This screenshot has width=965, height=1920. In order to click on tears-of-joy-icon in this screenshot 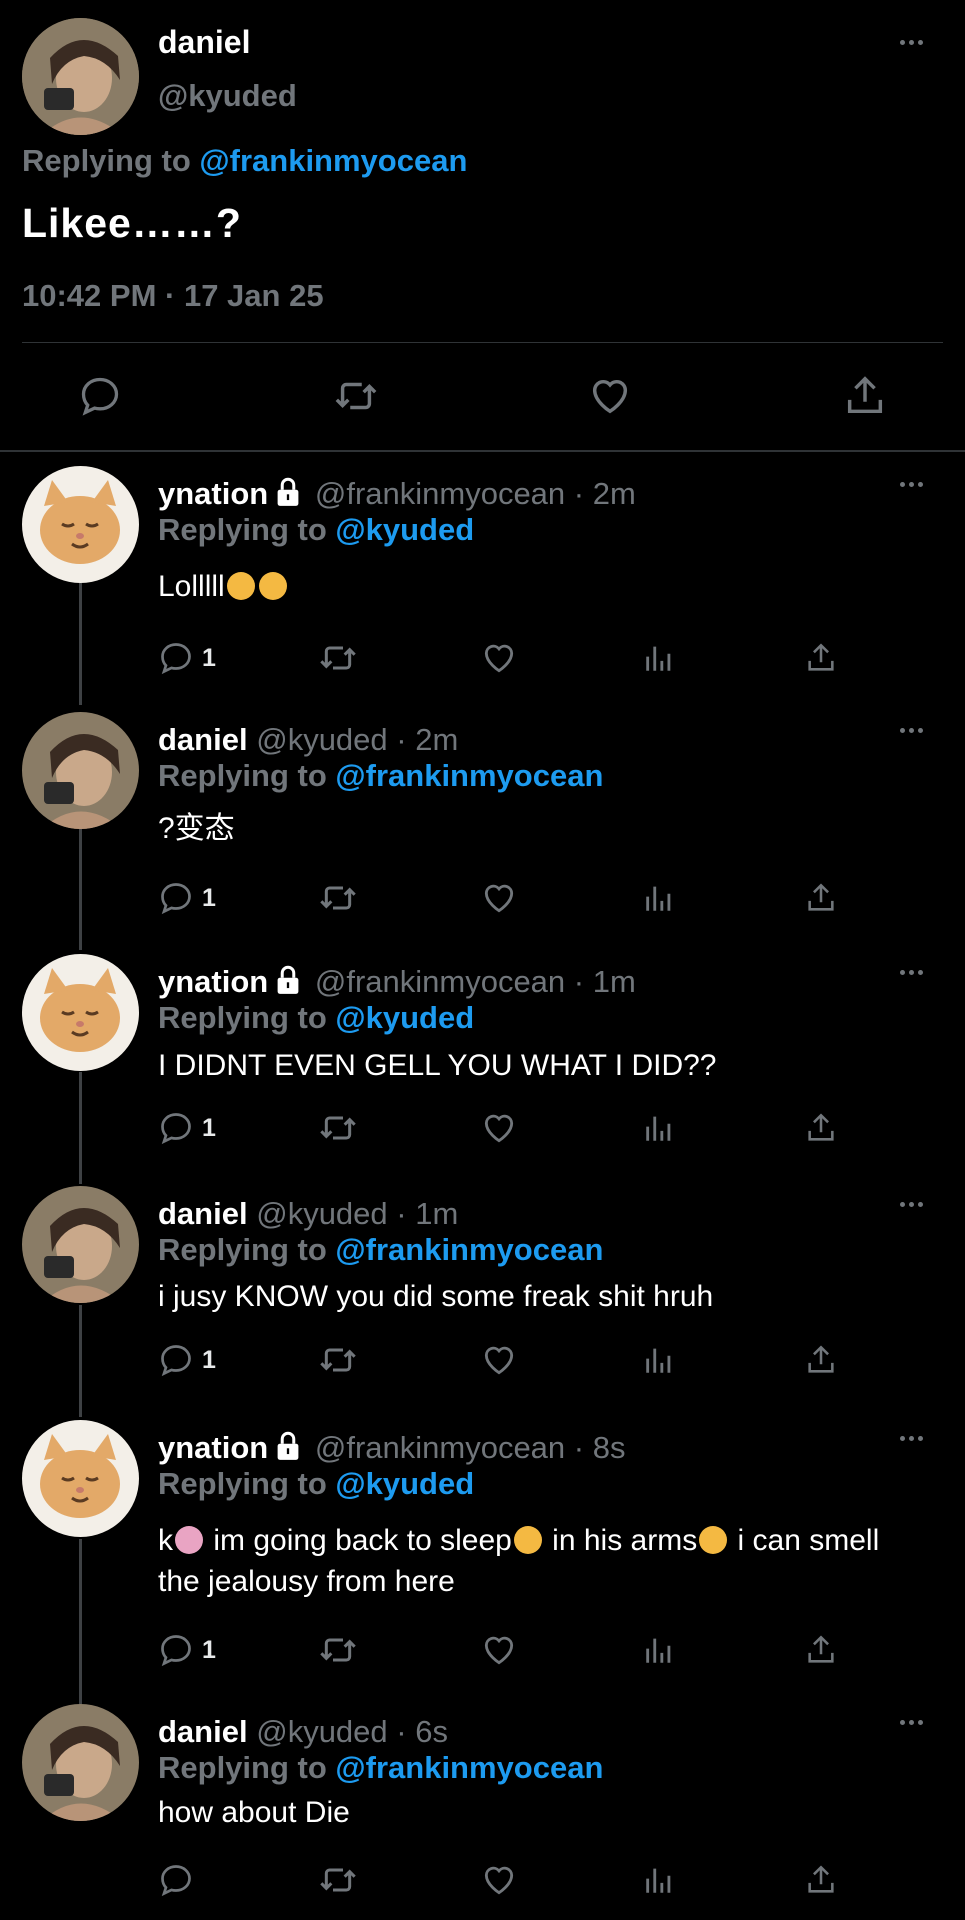, I will do `click(527, 1540)`.